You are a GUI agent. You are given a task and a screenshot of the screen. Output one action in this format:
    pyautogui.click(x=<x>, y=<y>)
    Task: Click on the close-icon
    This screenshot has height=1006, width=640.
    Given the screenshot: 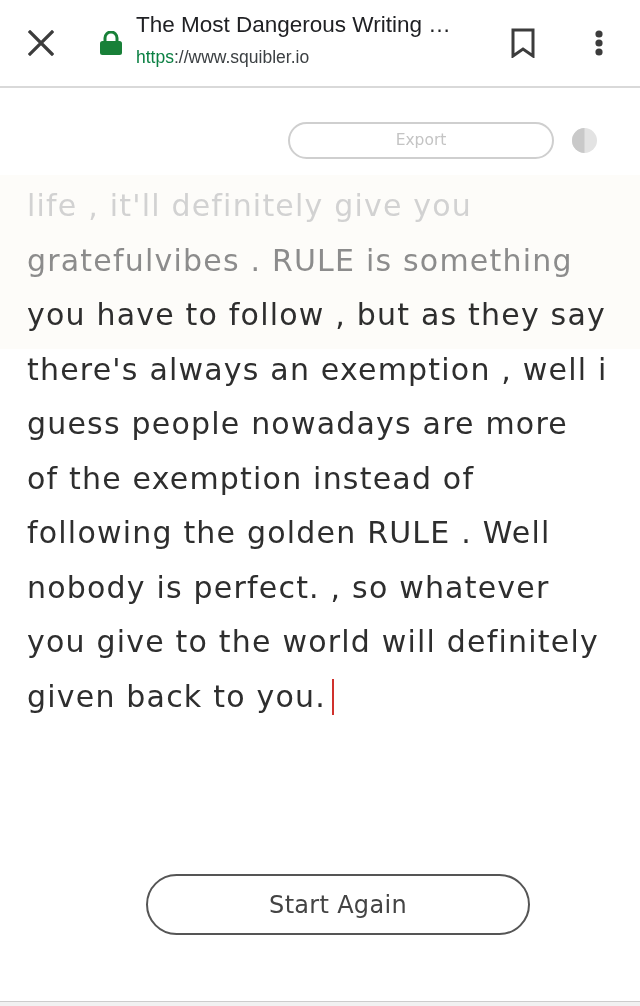 What is the action you would take?
    pyautogui.click(x=41, y=43)
    